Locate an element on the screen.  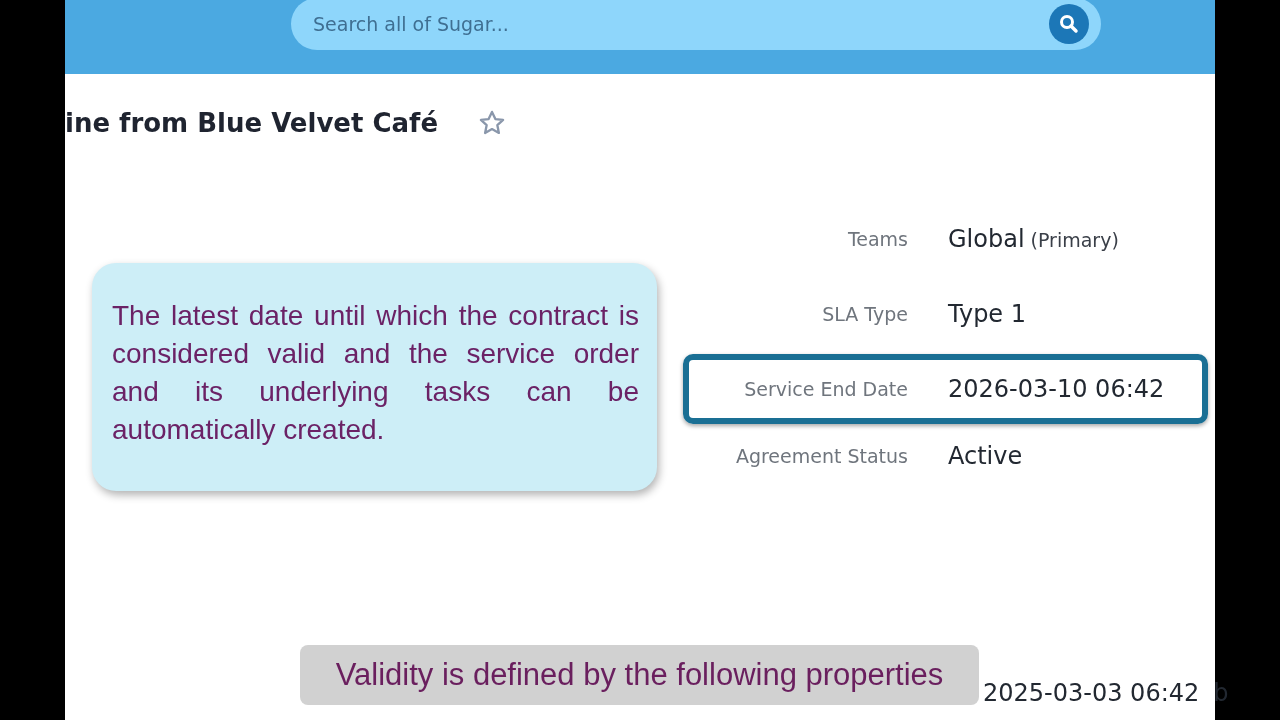
caption-banner: Validity is defined by the following properties is located at coordinates (639, 675).